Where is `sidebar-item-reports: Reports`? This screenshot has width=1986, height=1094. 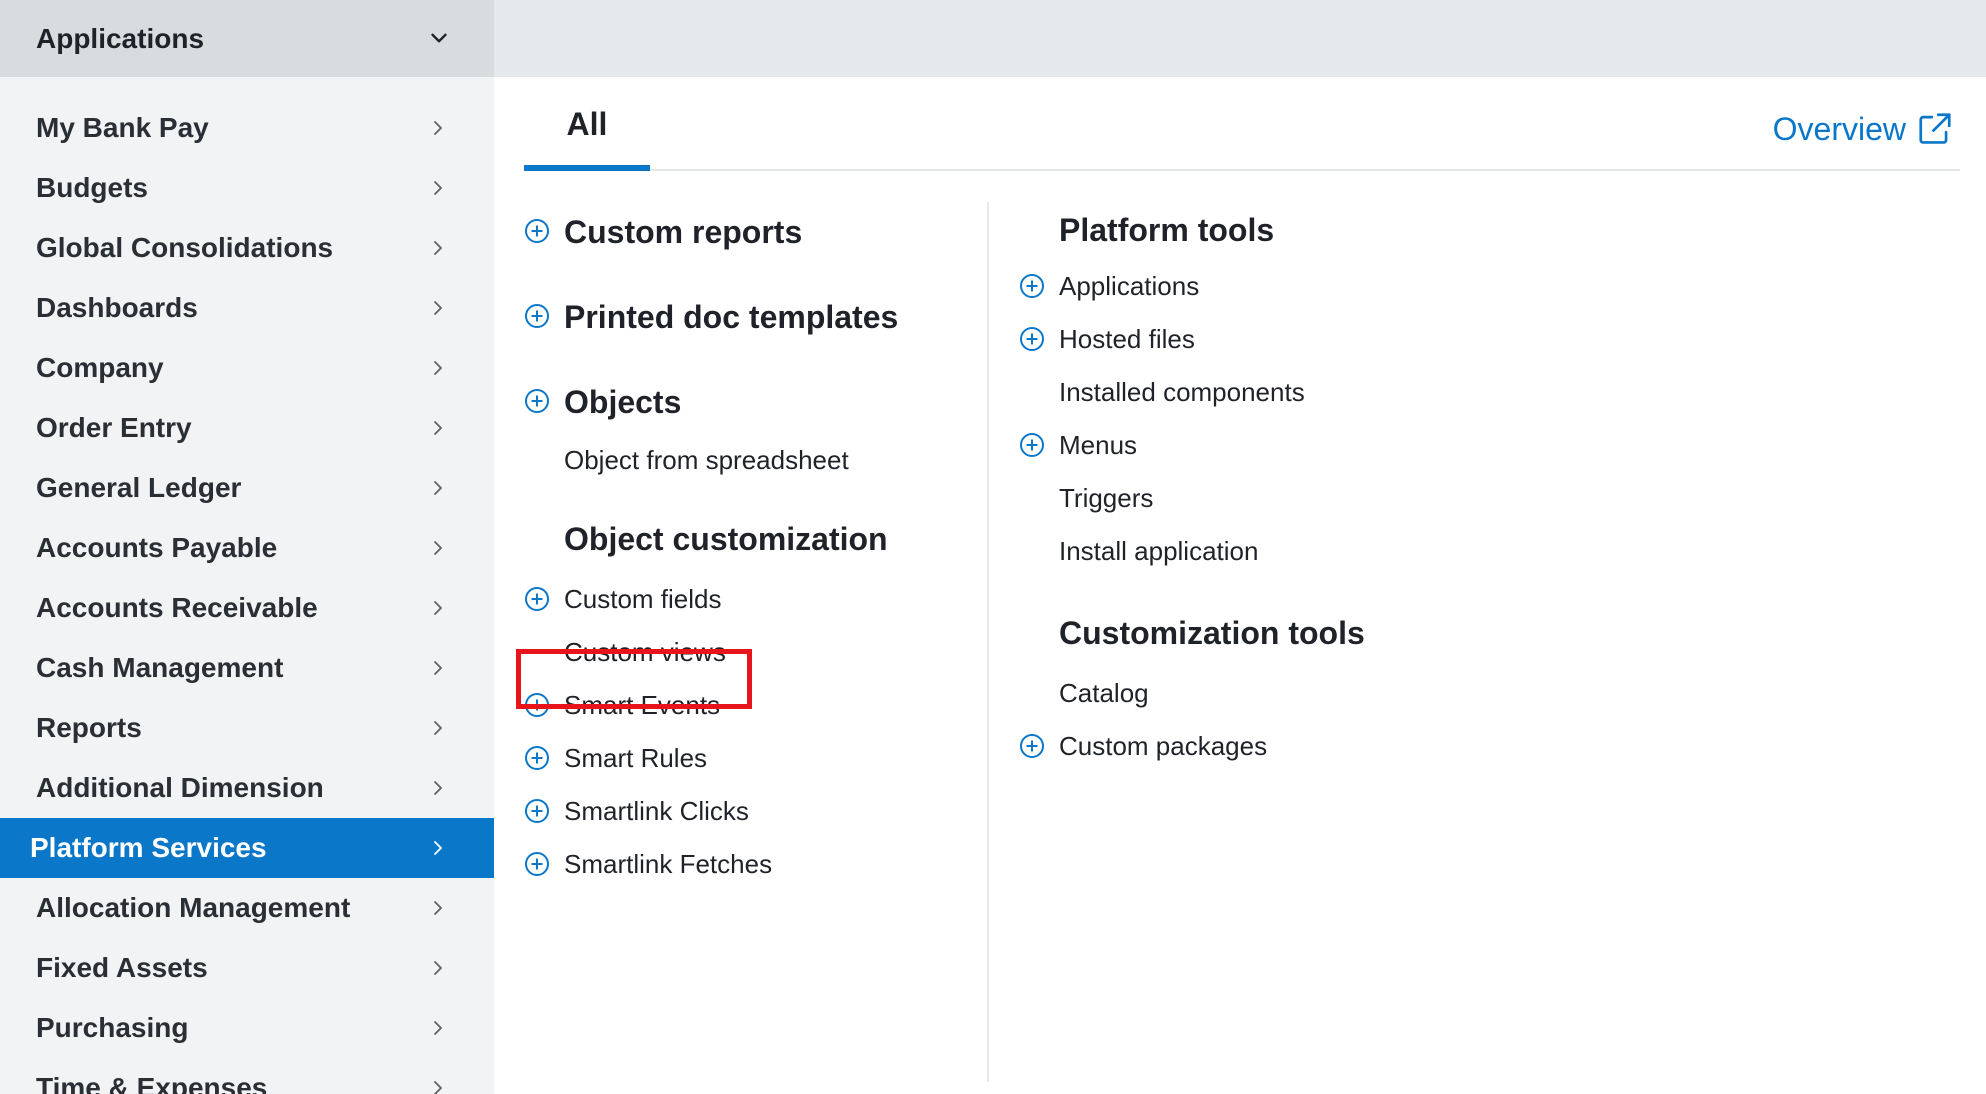
sidebar-item-reports: Reports is located at coordinates (247, 728).